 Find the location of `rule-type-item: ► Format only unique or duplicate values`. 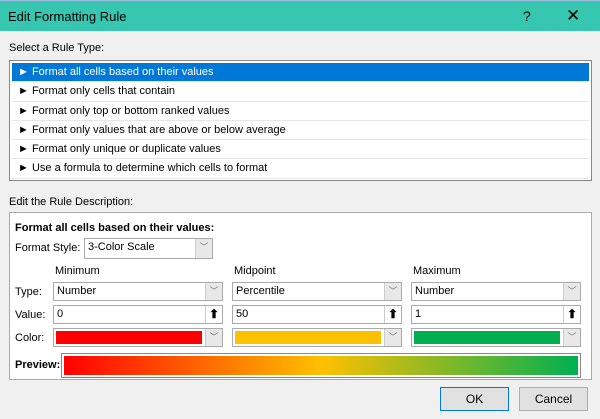

rule-type-item: ► Format only unique or duplicate values is located at coordinates (300, 150).